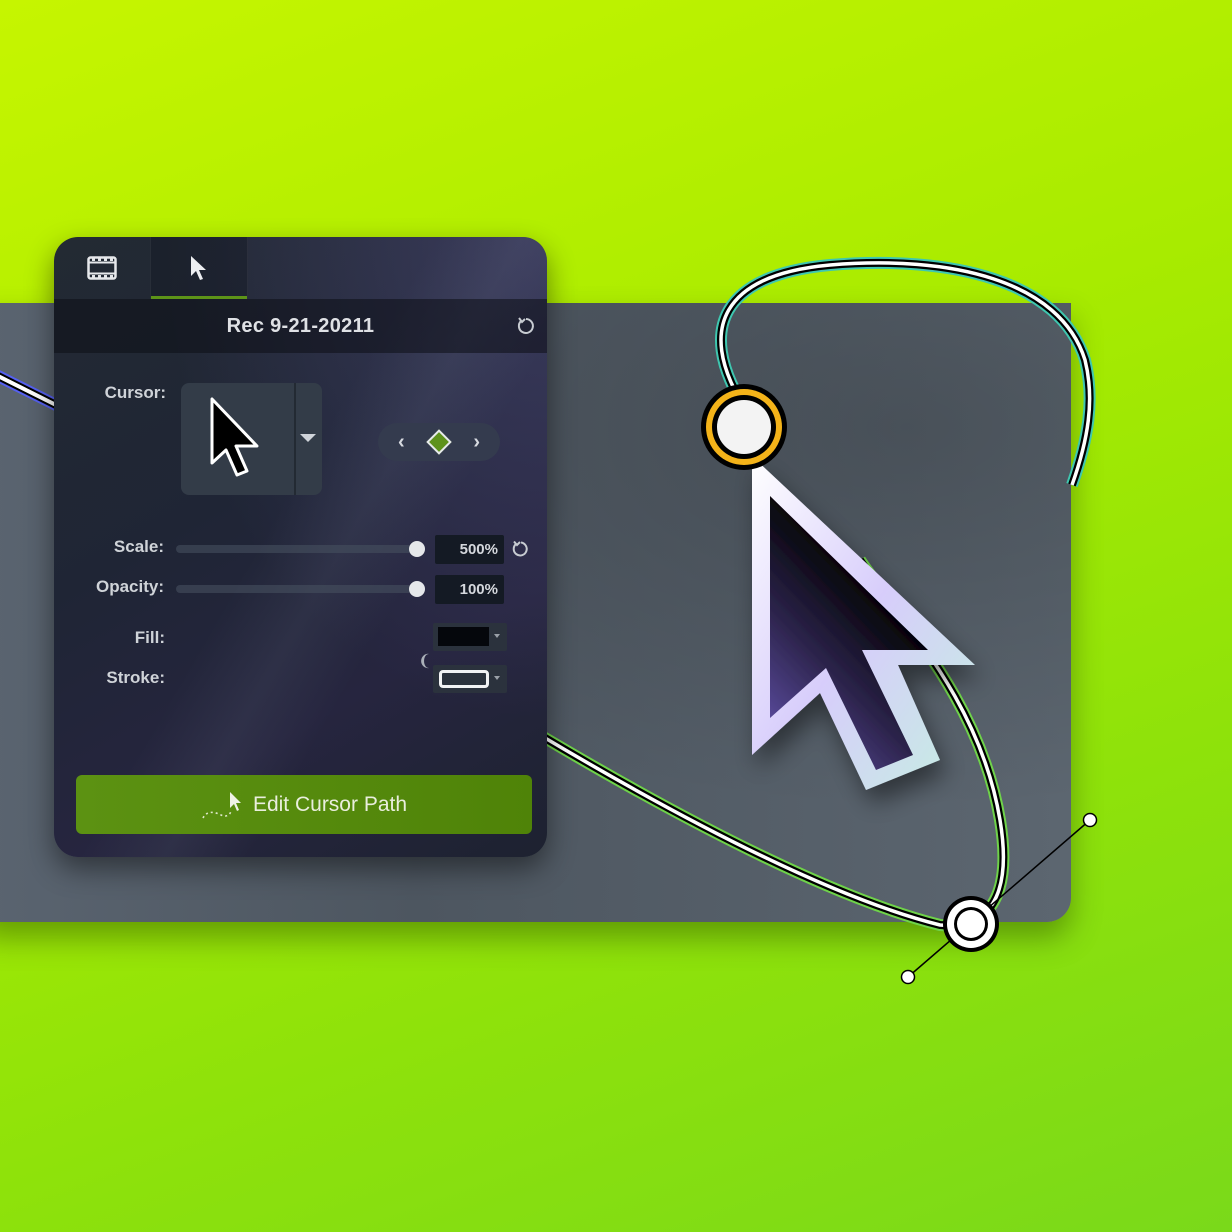 The width and height of the screenshot is (1232, 1232). Describe the element at coordinates (744, 427) in the screenshot. I see `path-node-active` at that location.